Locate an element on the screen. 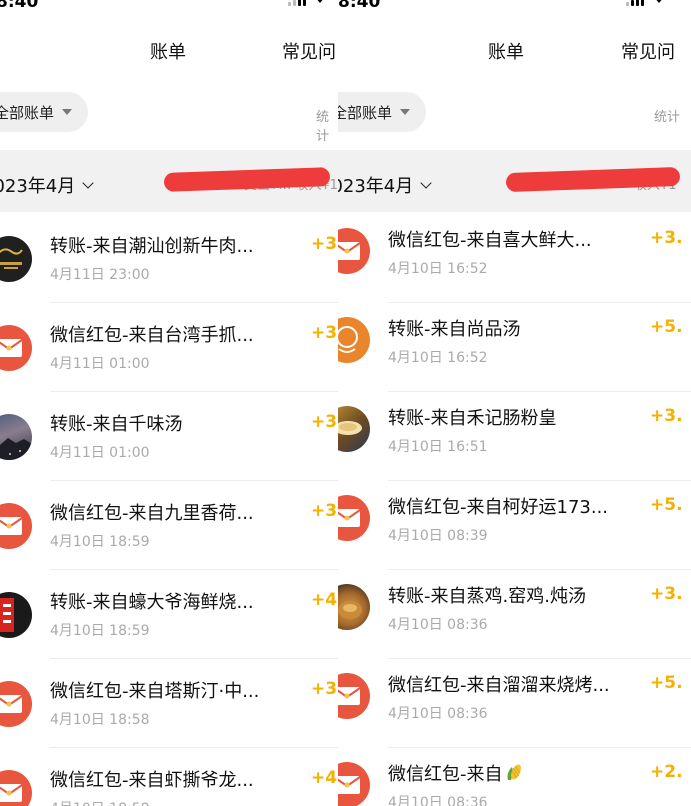 This screenshot has width=691, height=806. city-night-photo-icon is located at coordinates (16, 437).